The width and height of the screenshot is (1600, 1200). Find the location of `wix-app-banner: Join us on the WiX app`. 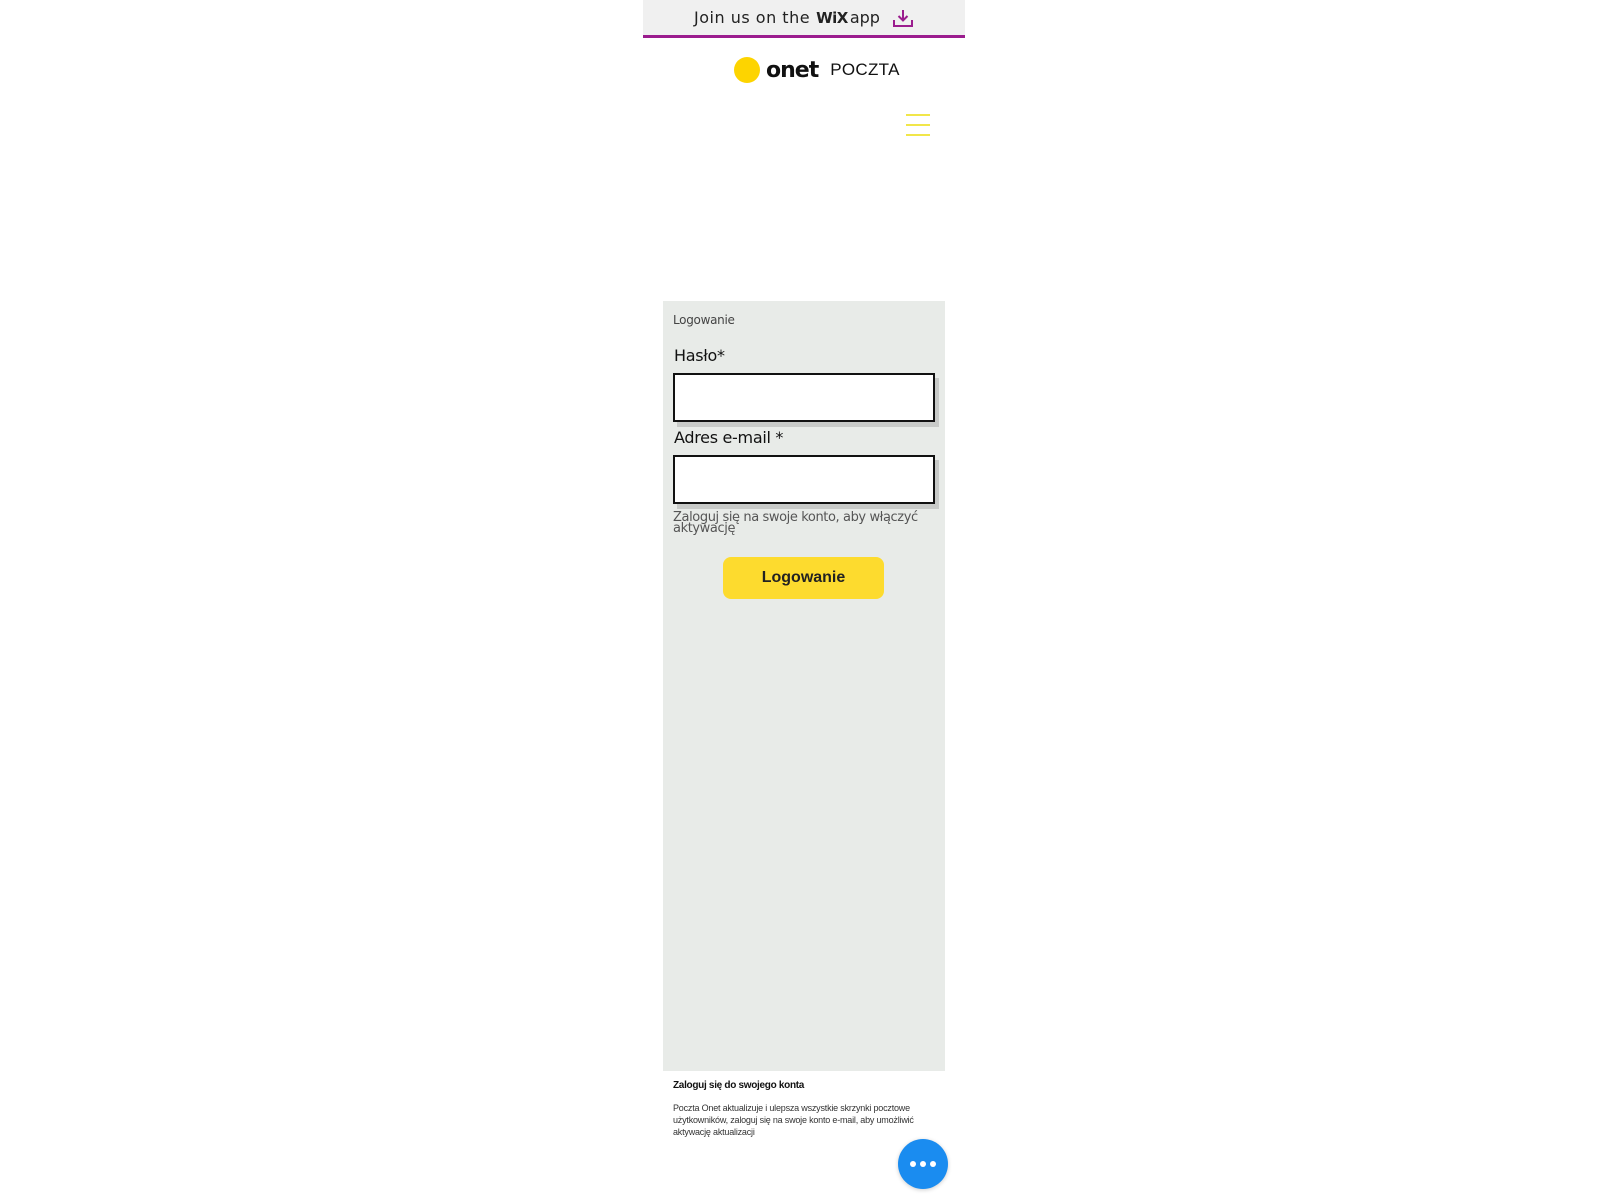

wix-app-banner: Join us on the WiX app is located at coordinates (804, 19).